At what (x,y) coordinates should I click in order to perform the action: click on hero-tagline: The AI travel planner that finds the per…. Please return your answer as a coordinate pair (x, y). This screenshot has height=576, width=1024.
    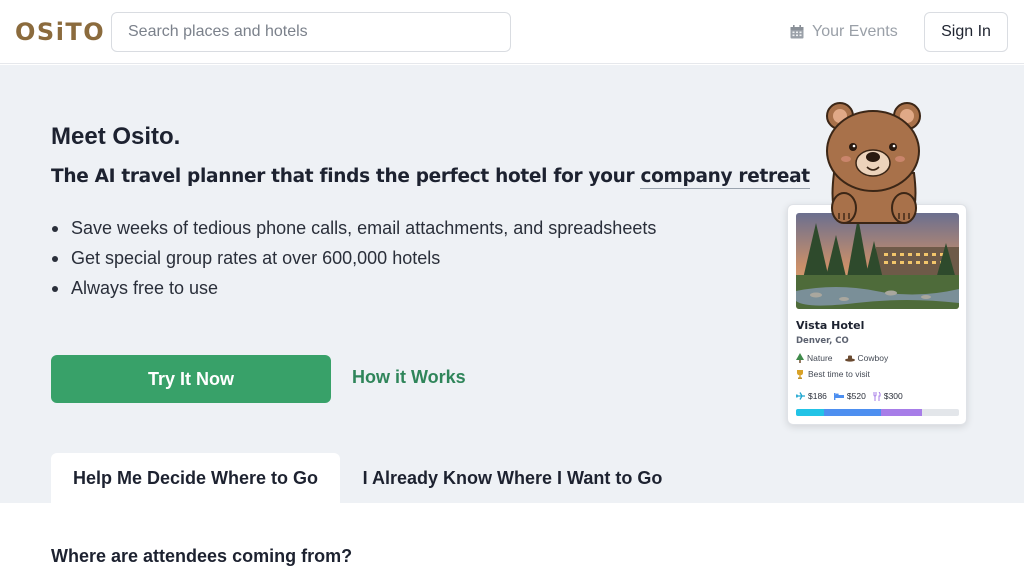
    Looking at the image, I should click on (430, 177).